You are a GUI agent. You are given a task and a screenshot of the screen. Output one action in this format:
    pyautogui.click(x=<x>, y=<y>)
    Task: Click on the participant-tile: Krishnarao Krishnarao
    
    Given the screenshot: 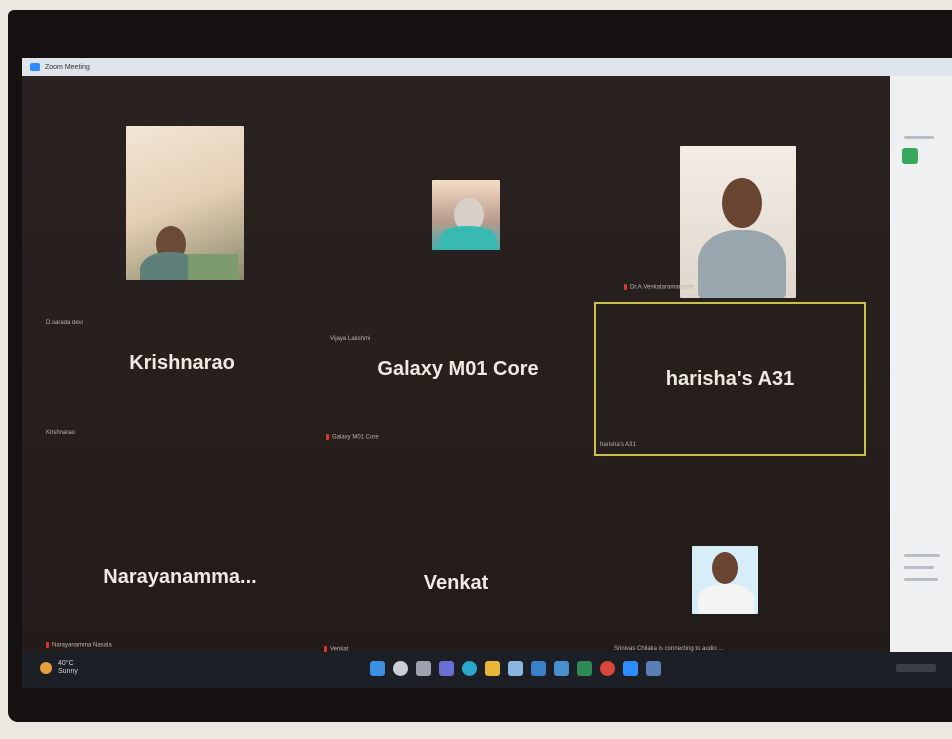 What is the action you would take?
    pyautogui.click(x=167, y=367)
    